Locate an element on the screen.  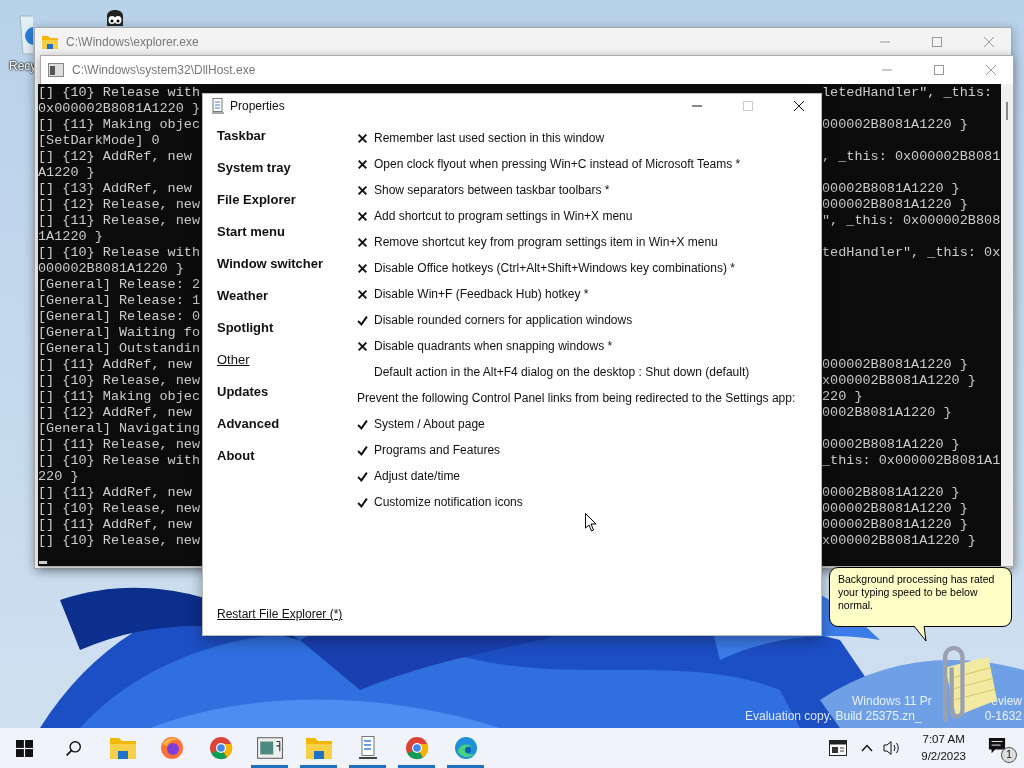
sidebar-item: File Explorer is located at coordinates (256, 207).